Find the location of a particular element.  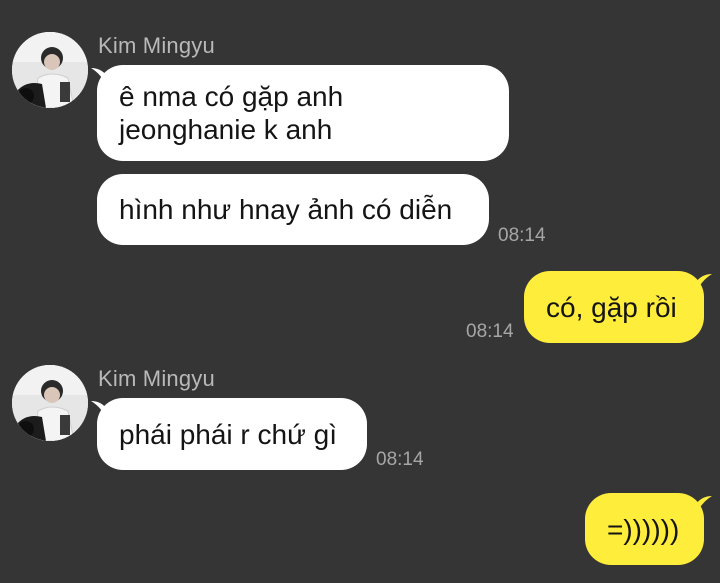

message-text: có, gặp rồi is located at coordinates (611, 307).